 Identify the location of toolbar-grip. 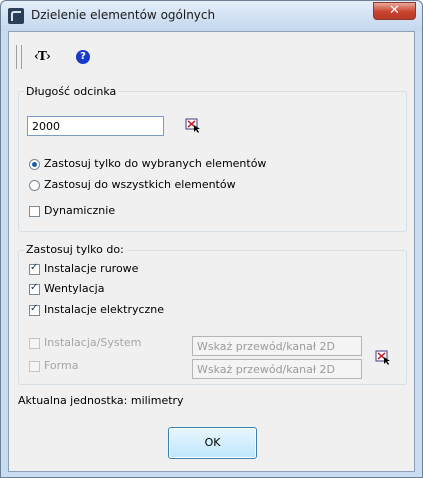
(19, 57).